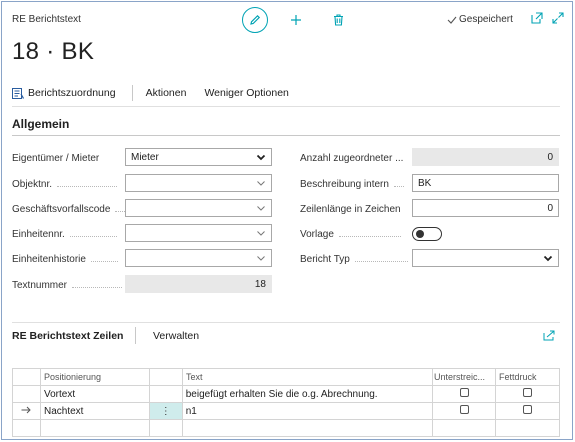 This screenshot has height=442, width=575. Describe the element at coordinates (56, 158) in the screenshot. I see `owner-tenant-label: Eigentümer / Mieter` at that location.